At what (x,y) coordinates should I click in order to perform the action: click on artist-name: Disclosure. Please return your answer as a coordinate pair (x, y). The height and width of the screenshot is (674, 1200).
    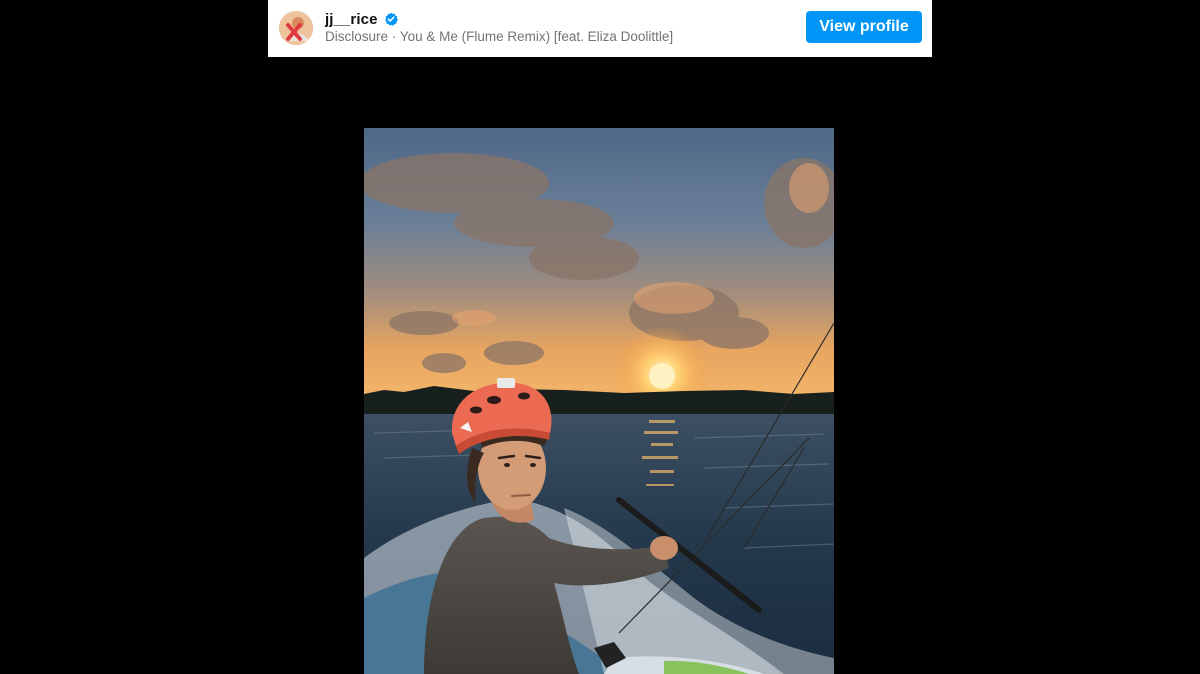
    Looking at the image, I should click on (357, 36).